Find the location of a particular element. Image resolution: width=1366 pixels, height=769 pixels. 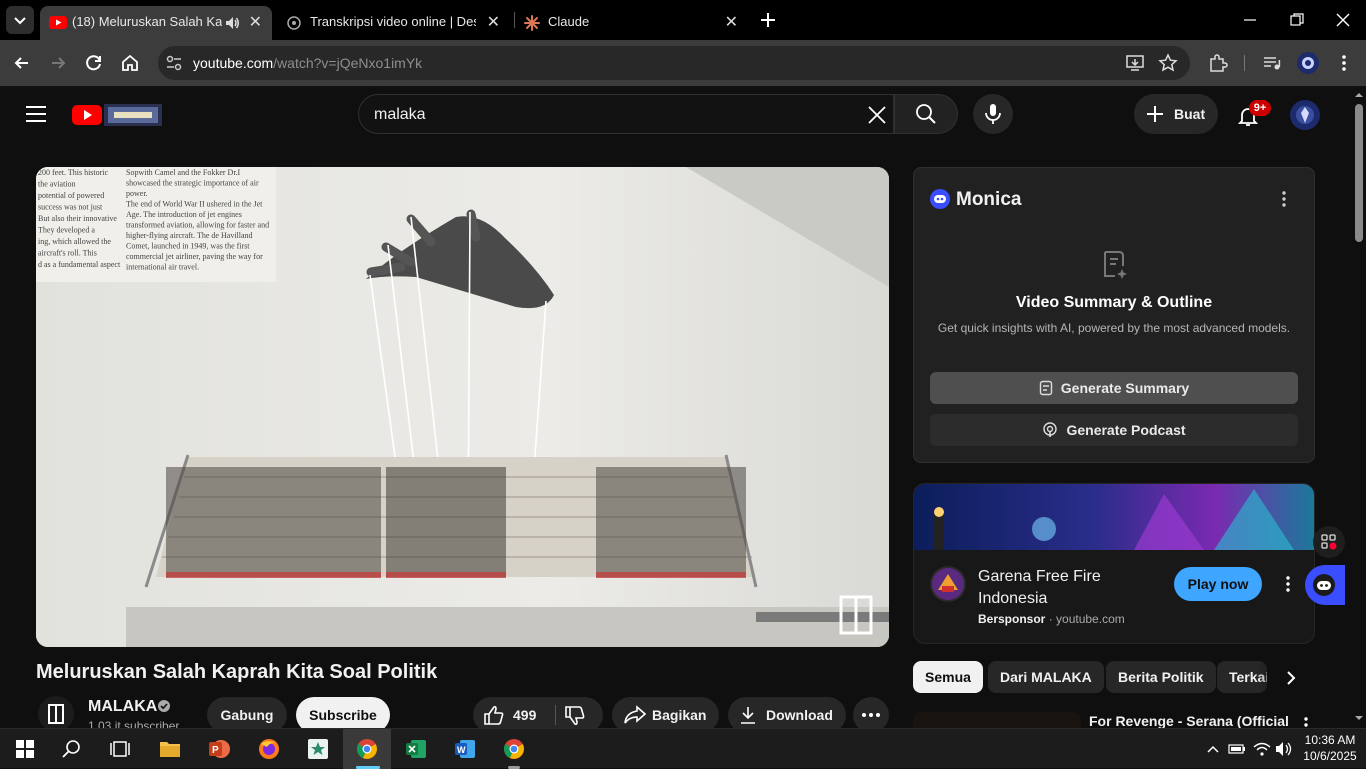

generate-summary-button: Generate Summary is located at coordinates (1114, 388).